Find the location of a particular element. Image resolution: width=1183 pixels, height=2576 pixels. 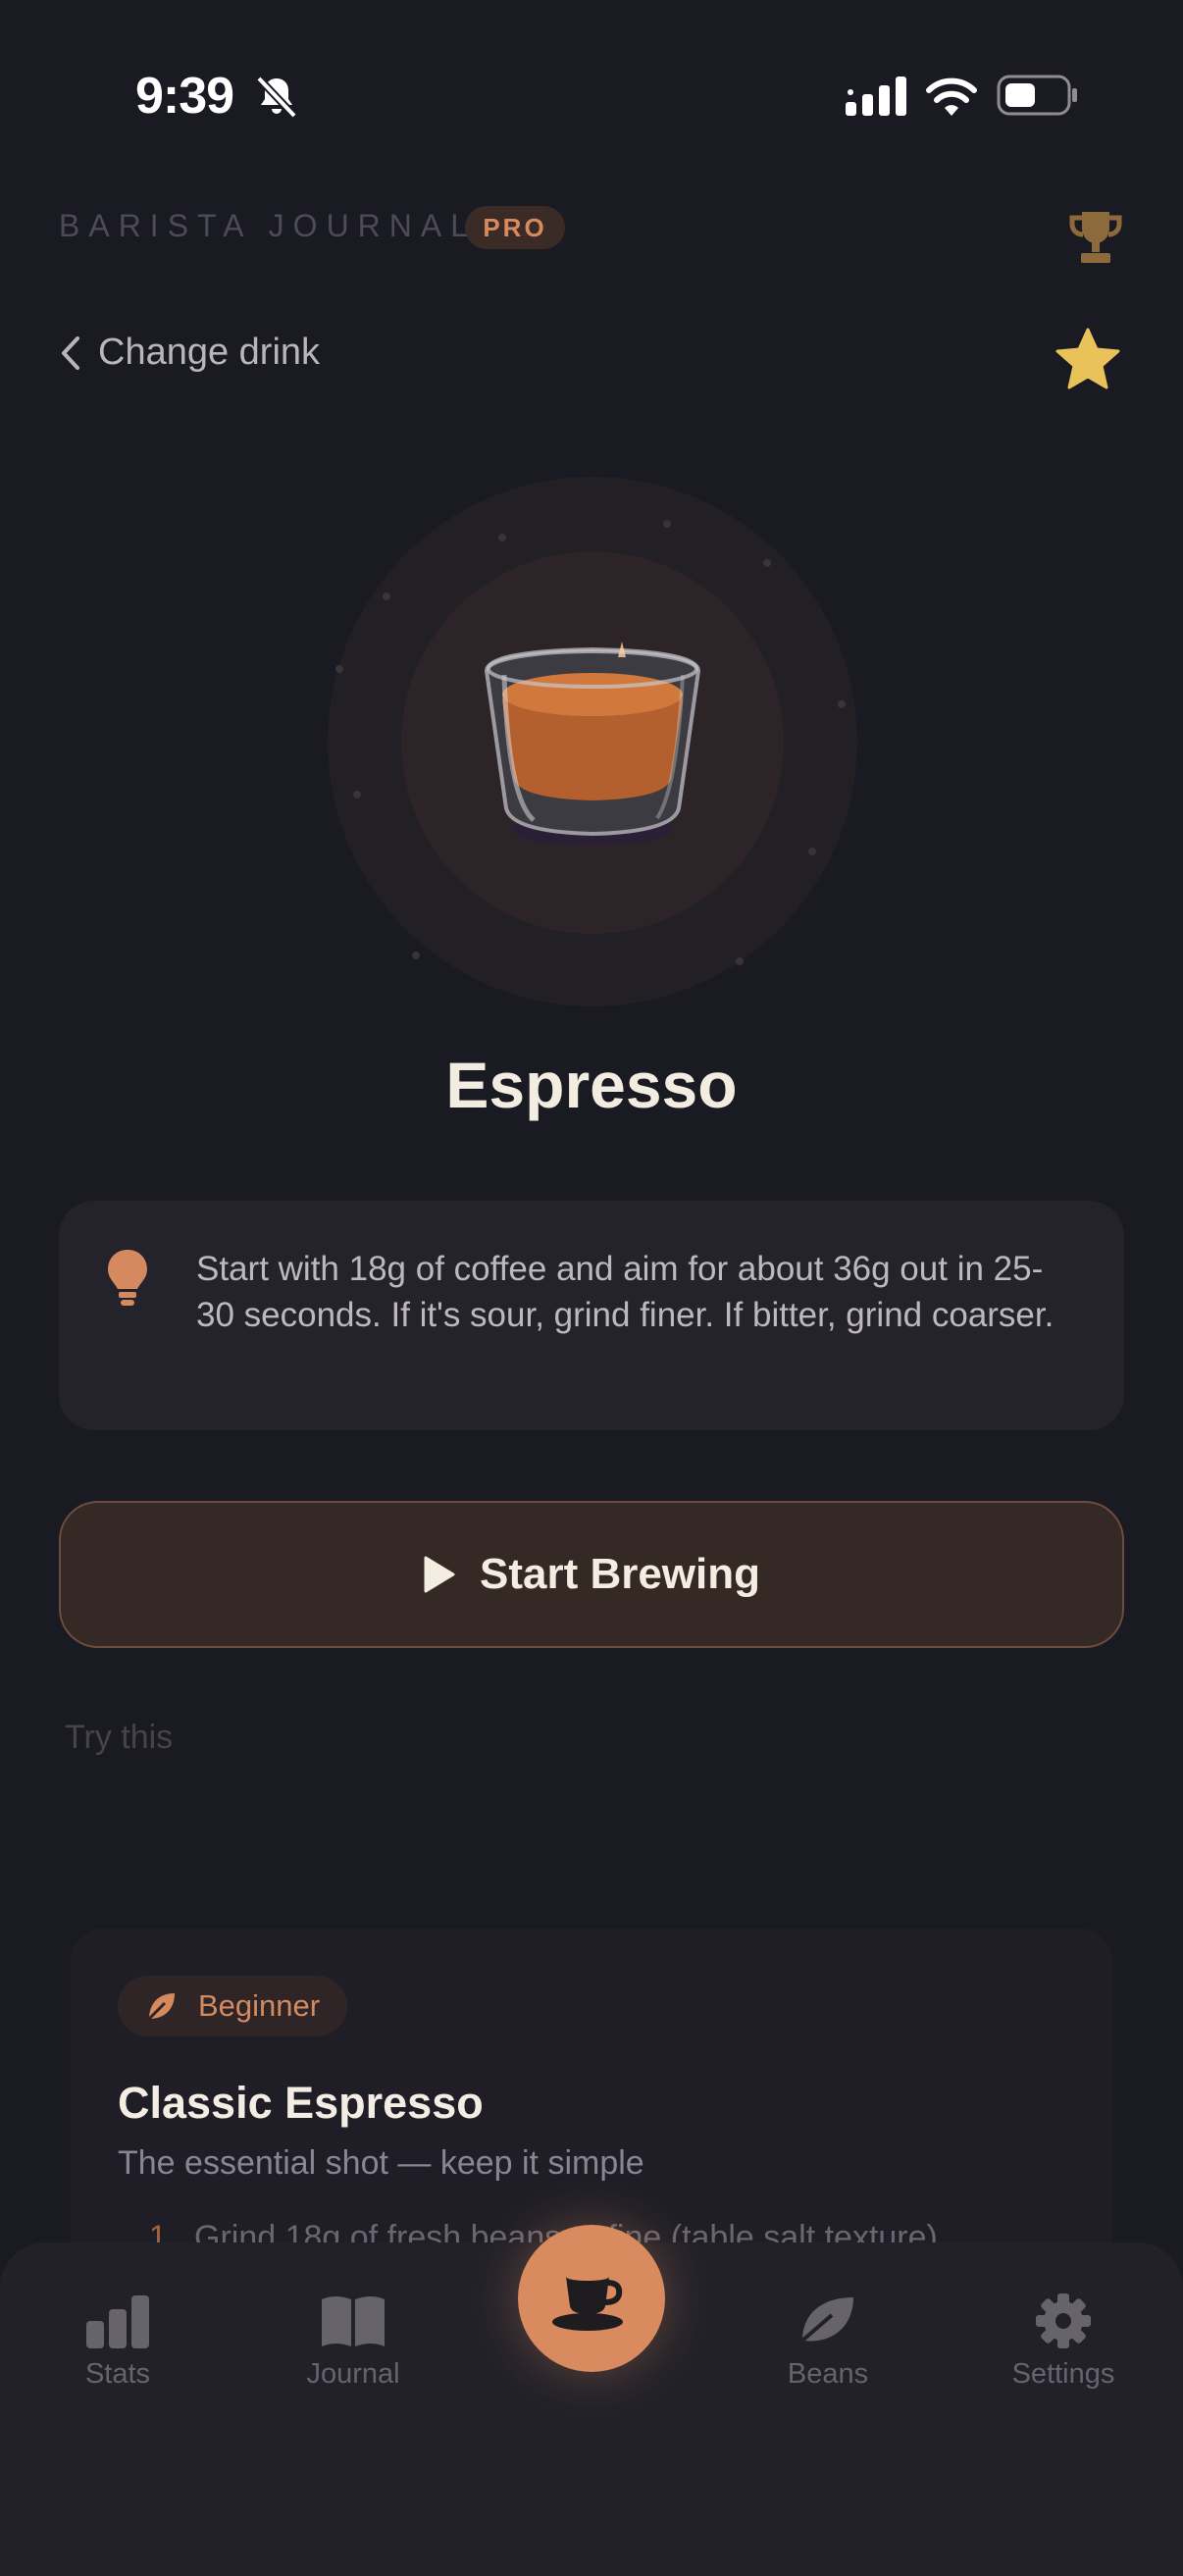

tab-stats: Stats is located at coordinates (118, 2341).